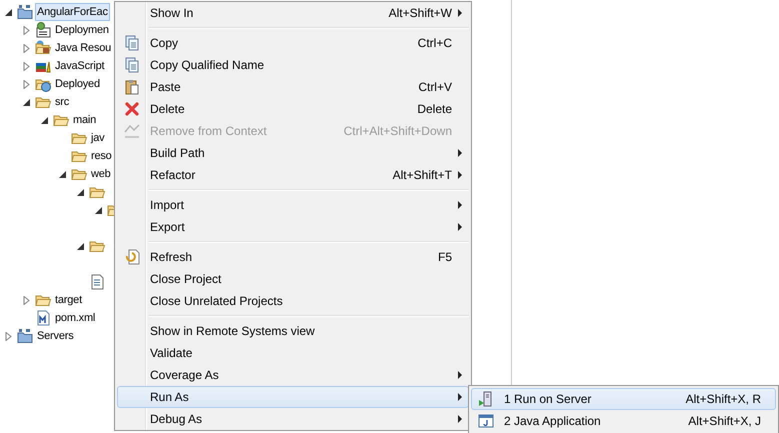  Describe the element at coordinates (293, 65) in the screenshot. I see `menu-item: Copy Qualified Name` at that location.